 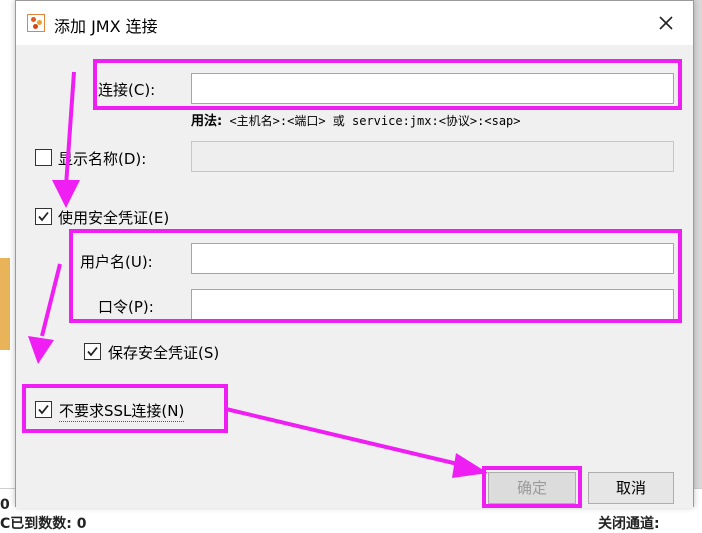 I want to click on connection-input, so click(x=432, y=88).